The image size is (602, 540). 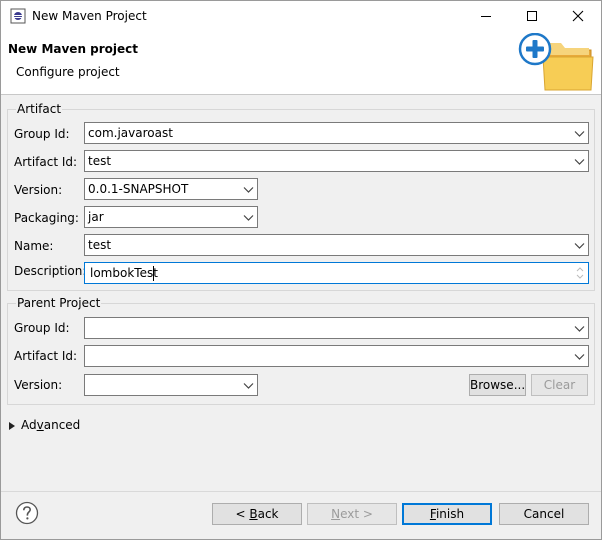 What do you see at coordinates (130, 133) in the screenshot?
I see `group-id-value: com.javaroast` at bounding box center [130, 133].